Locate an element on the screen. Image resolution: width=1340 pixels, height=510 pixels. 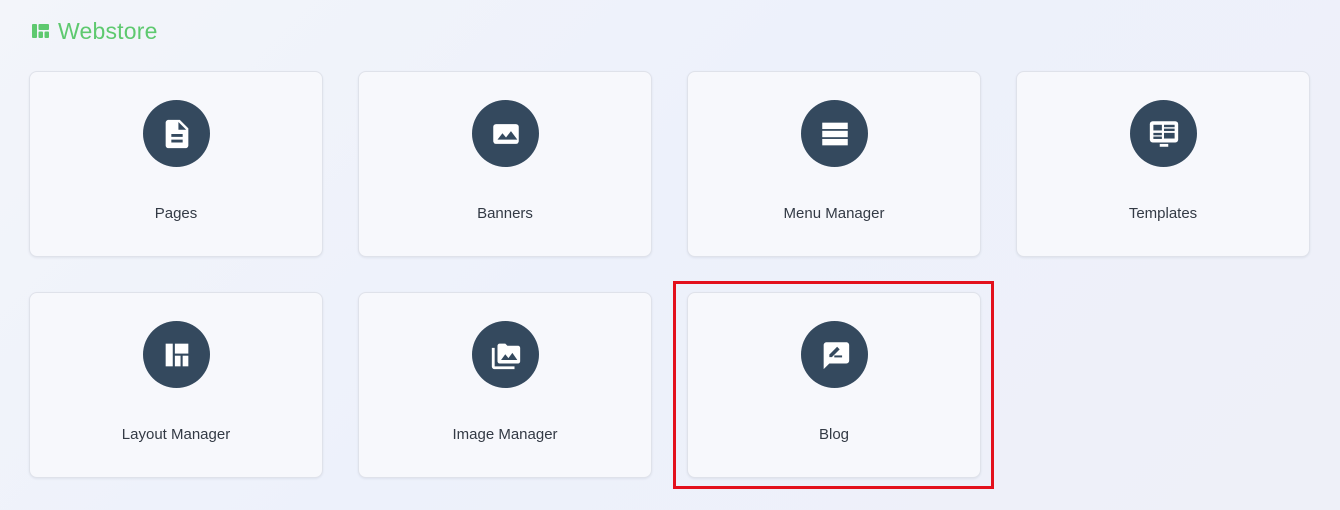
page-header: Webstore is located at coordinates (95, 31).